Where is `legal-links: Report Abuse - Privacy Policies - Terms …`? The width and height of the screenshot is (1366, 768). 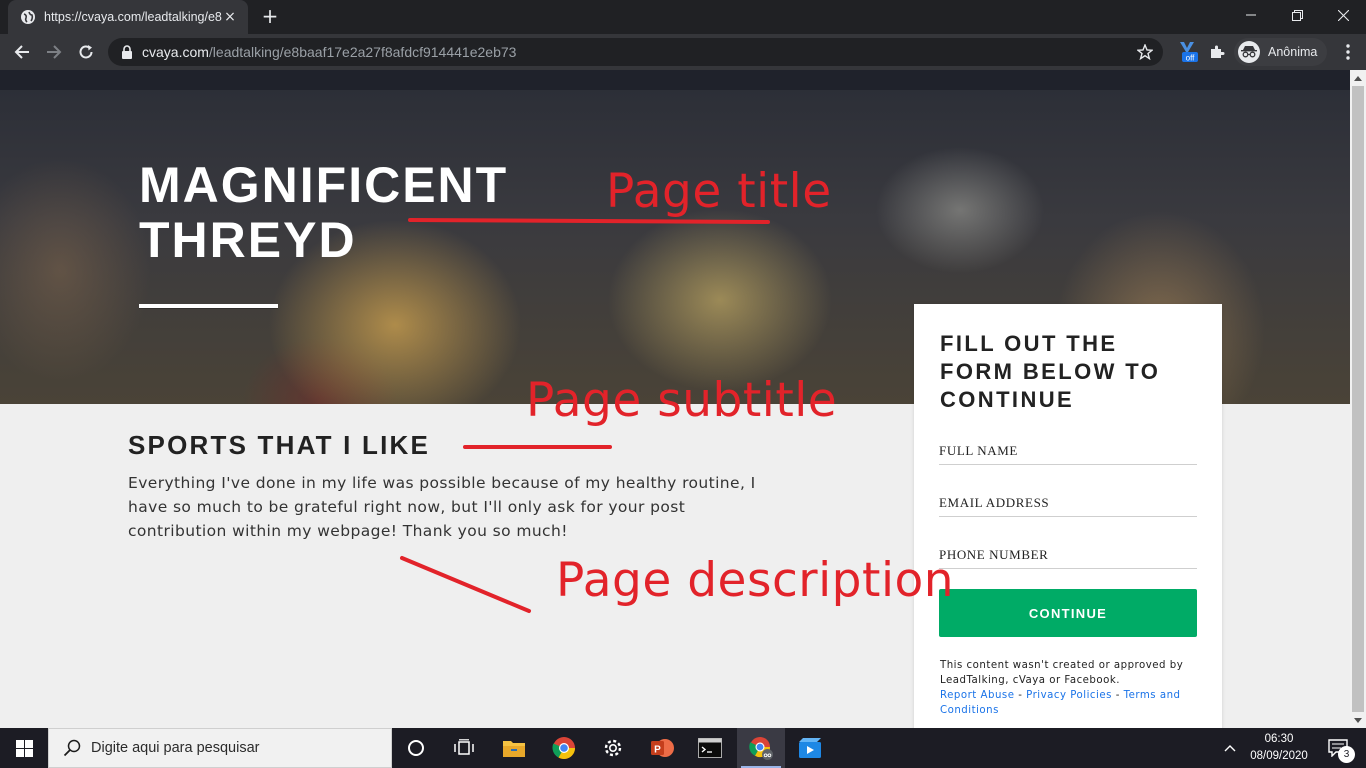 legal-links: Report Abuse - Privacy Policies - Terms … is located at coordinates (1071, 703).